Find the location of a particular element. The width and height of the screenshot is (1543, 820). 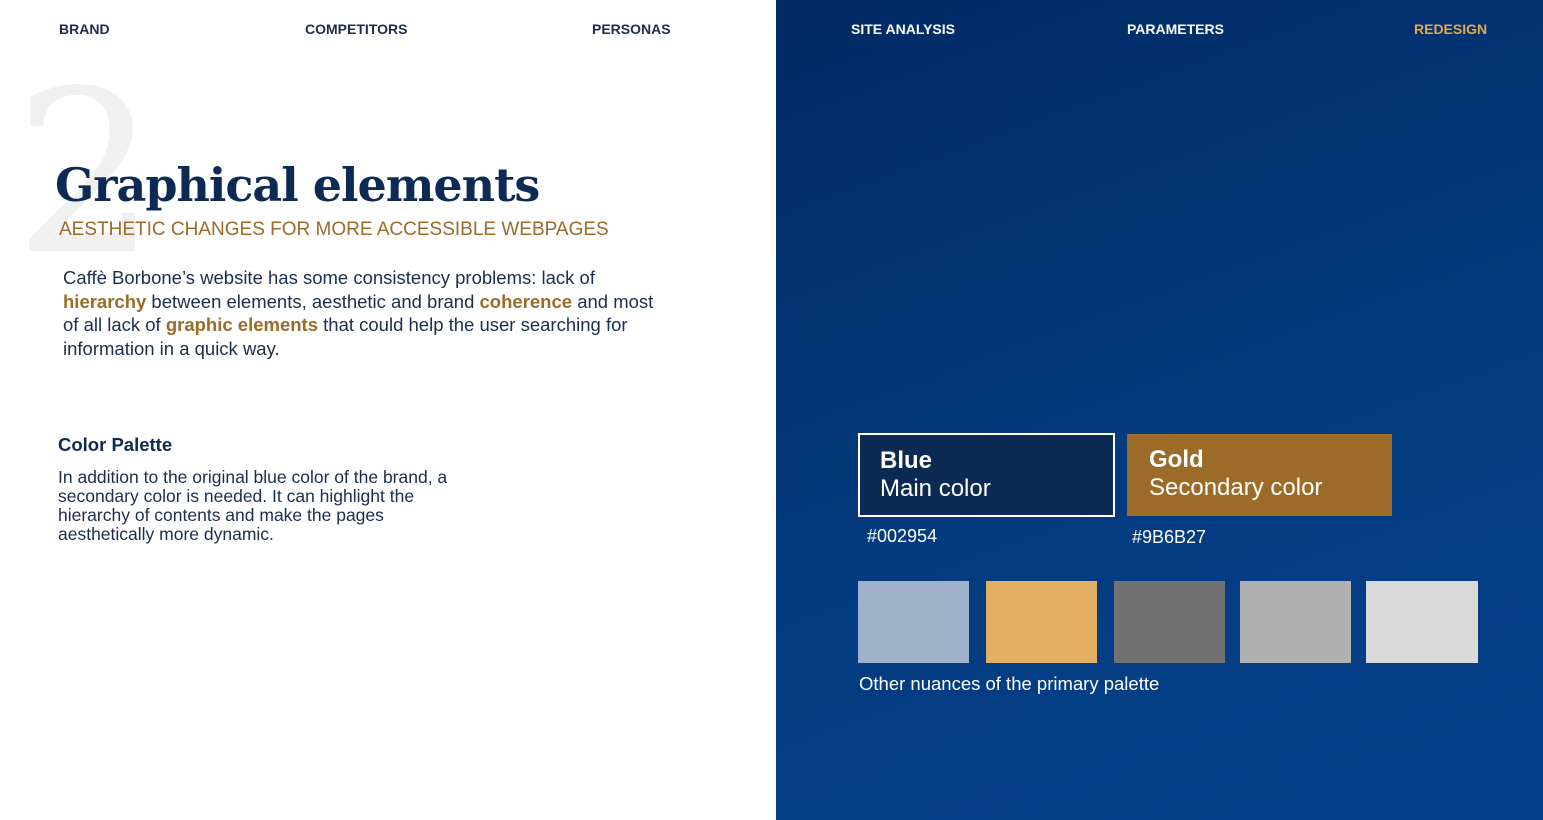

nav-brand: BRAND is located at coordinates (84, 29).